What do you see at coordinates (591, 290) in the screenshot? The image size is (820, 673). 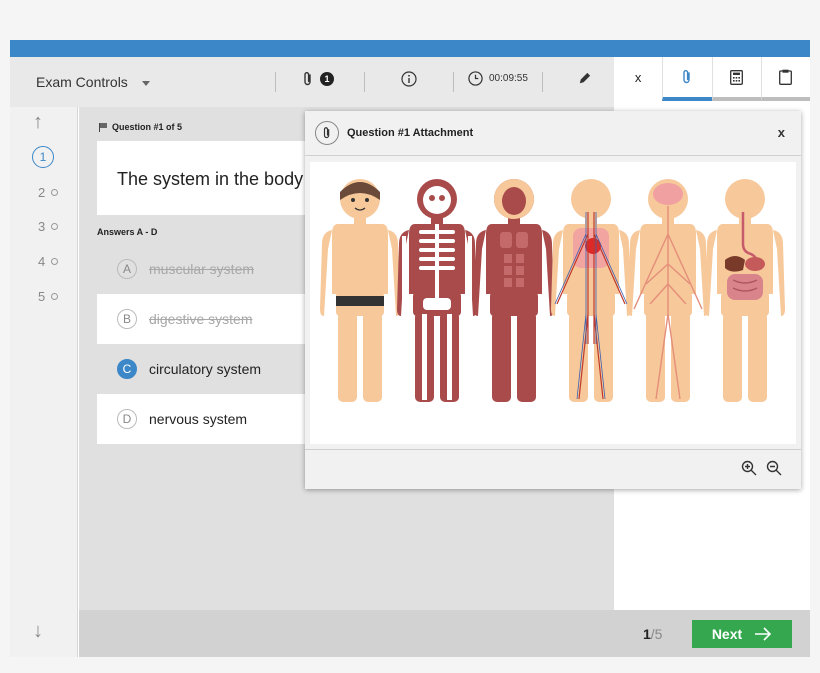 I see `figure-circulatory` at bounding box center [591, 290].